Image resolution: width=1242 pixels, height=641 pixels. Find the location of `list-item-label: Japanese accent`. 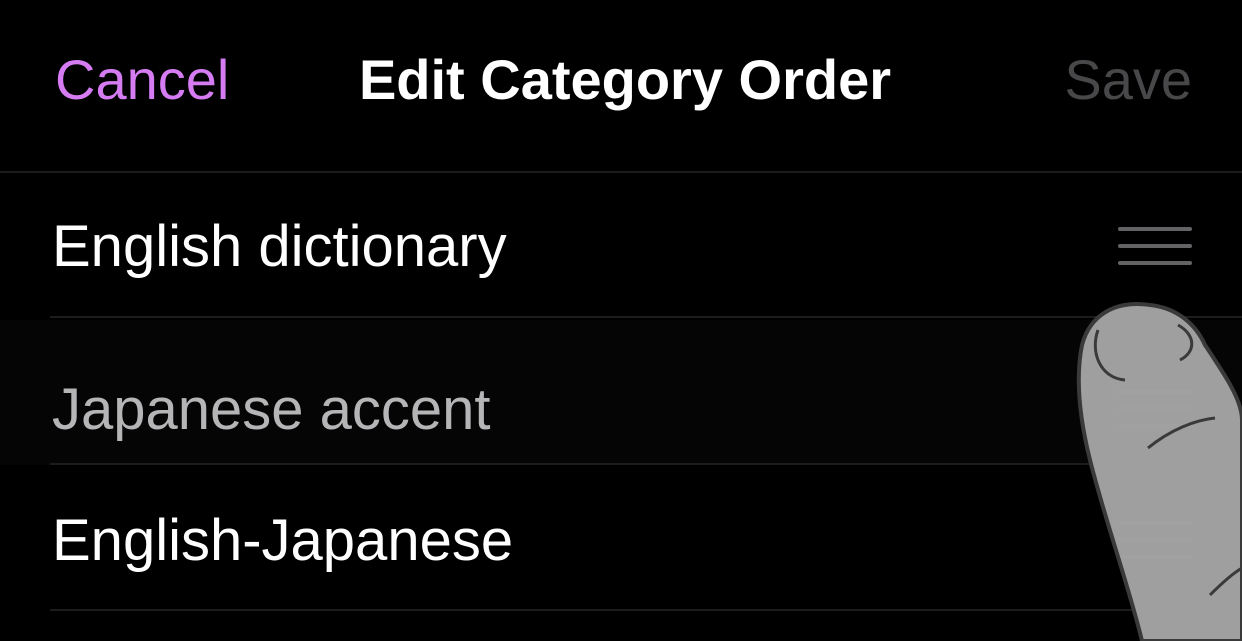

list-item-label: Japanese accent is located at coordinates (271, 409).